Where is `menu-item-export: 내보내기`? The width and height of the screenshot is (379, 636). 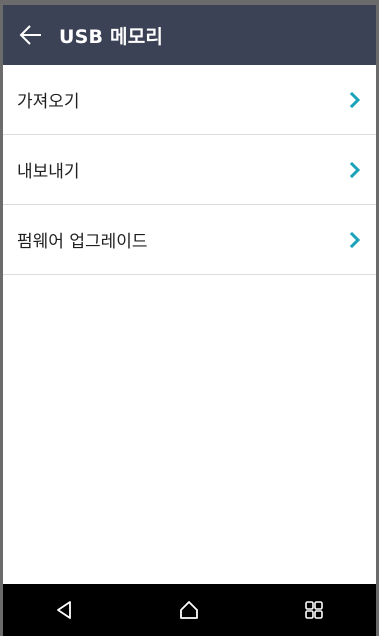 menu-item-export: 내보내기 is located at coordinates (189, 170).